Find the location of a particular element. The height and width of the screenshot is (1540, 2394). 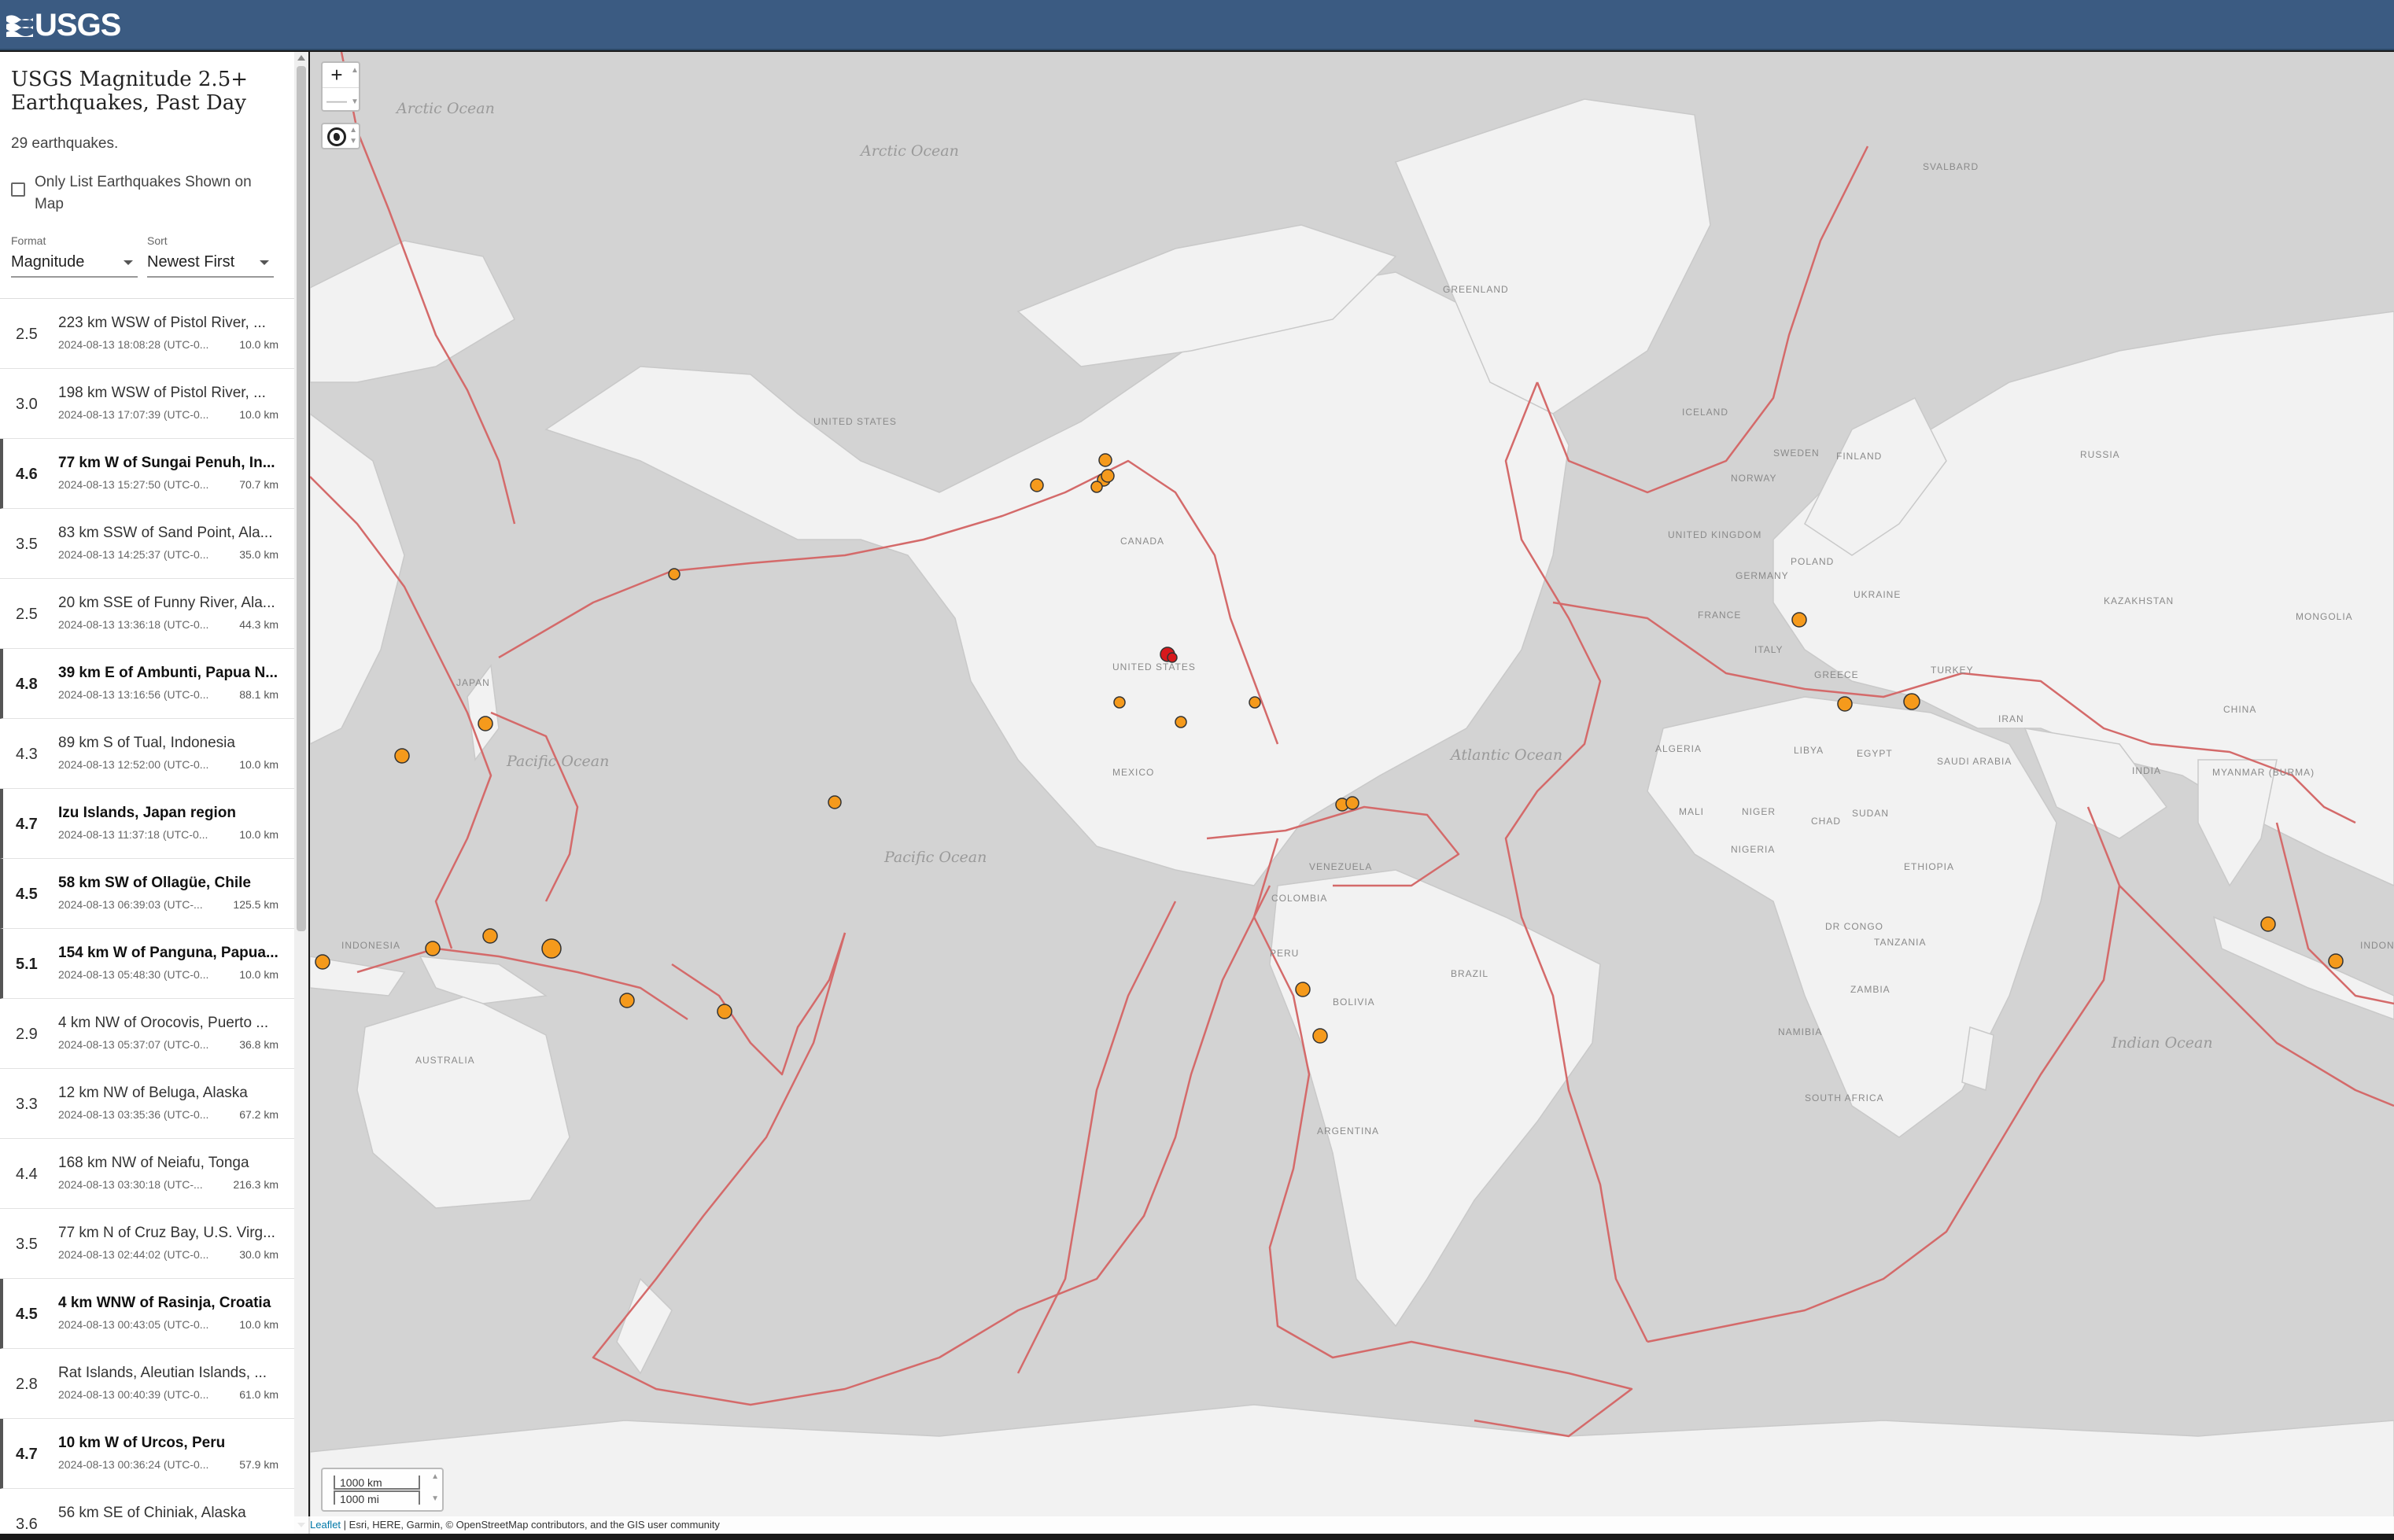

usgs-logo: USGS is located at coordinates (63, 25).